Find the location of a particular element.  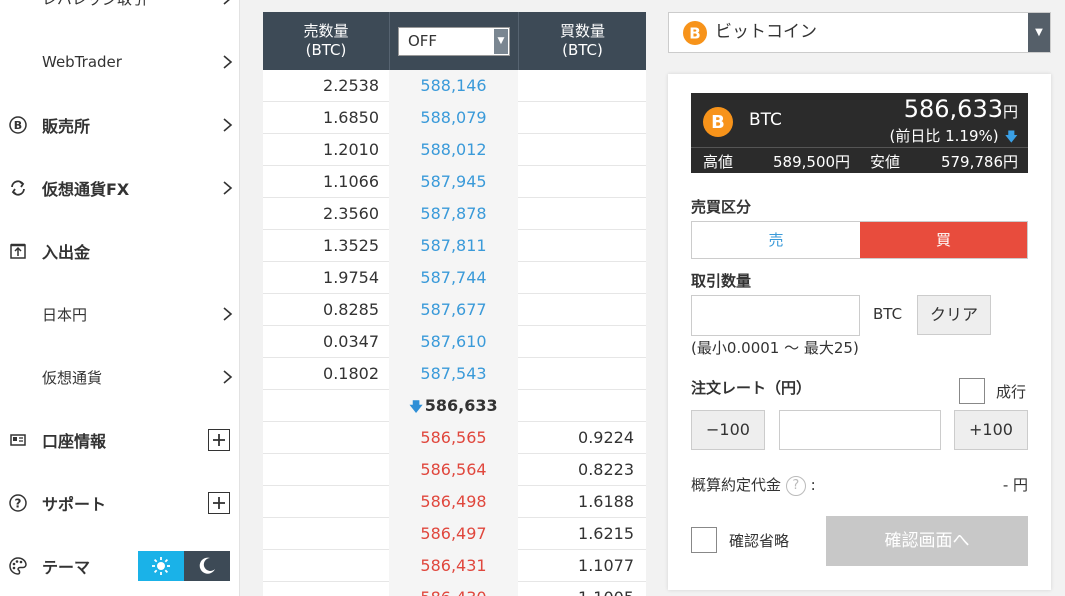

ask-qty: 2.2538 is located at coordinates (351, 85).